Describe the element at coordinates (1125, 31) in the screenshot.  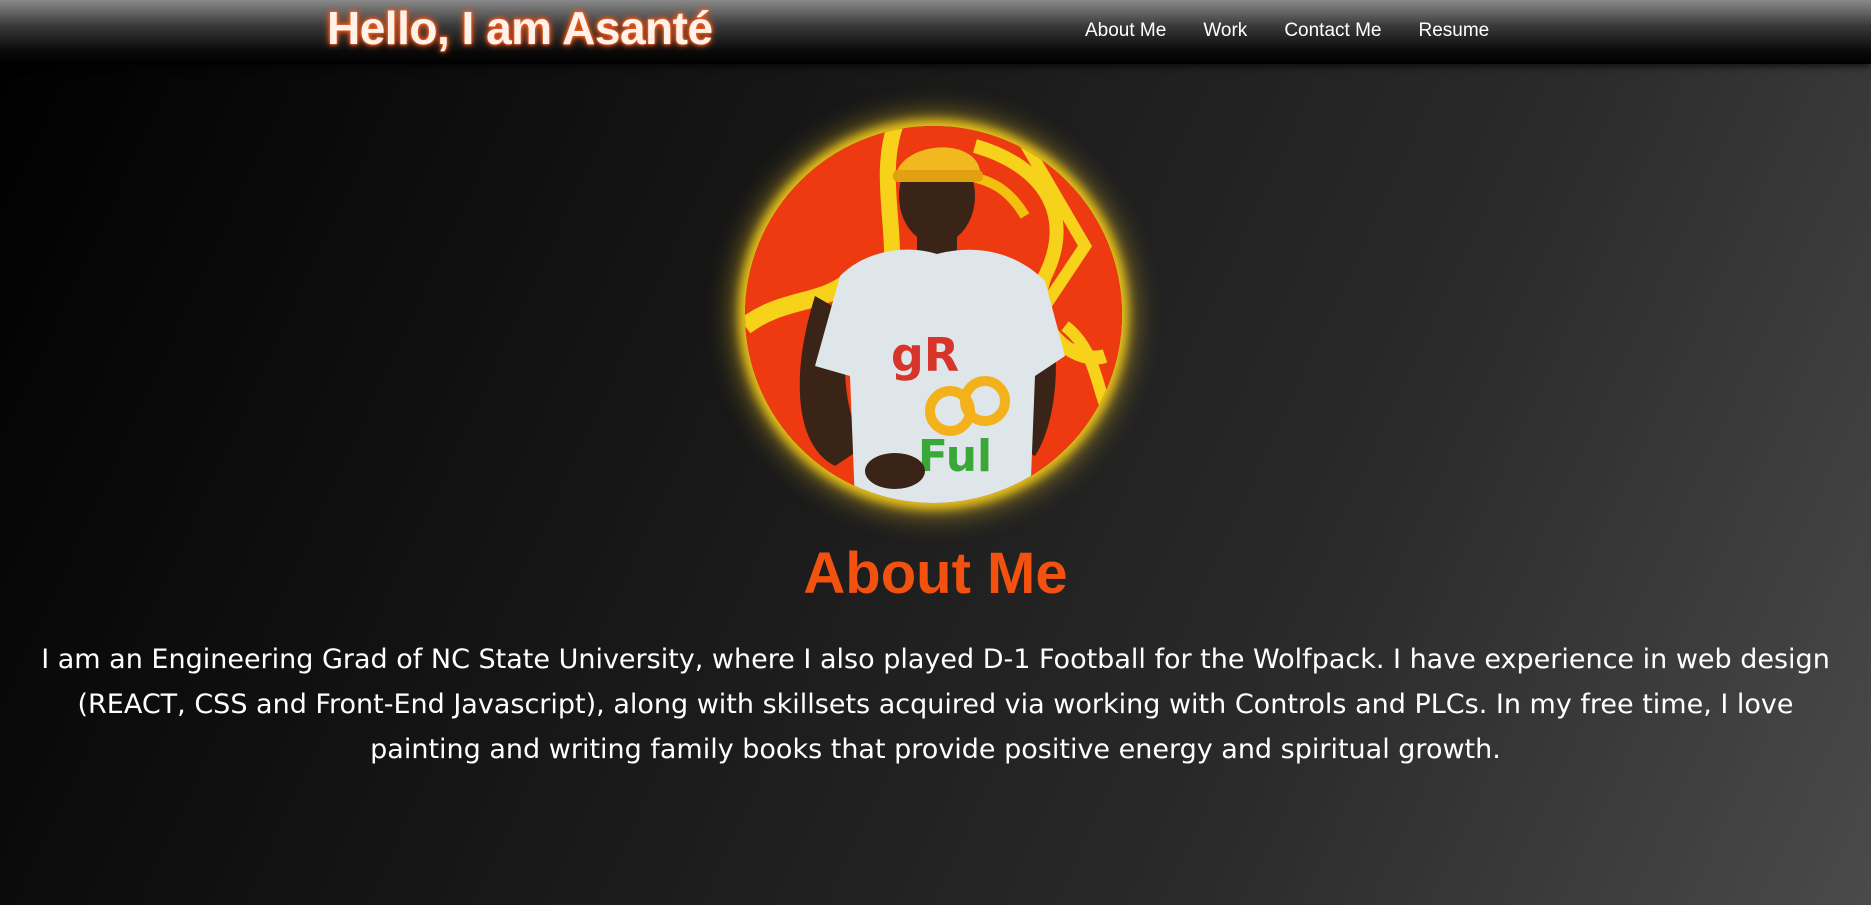
I see `nav-link-about-me: About Me` at that location.